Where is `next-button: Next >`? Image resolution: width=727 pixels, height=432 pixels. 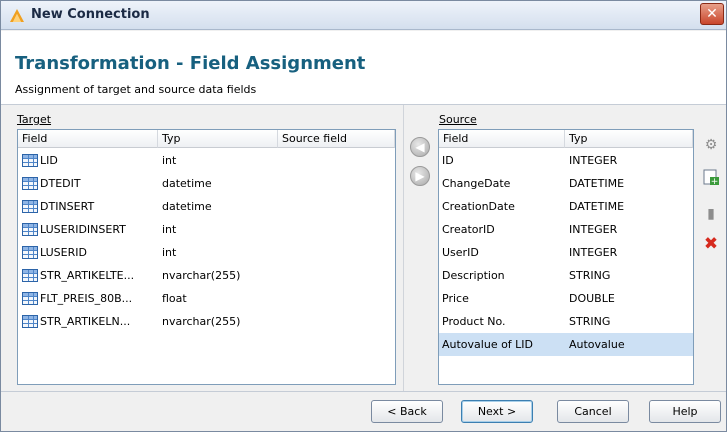
next-button: Next > is located at coordinates (497, 411).